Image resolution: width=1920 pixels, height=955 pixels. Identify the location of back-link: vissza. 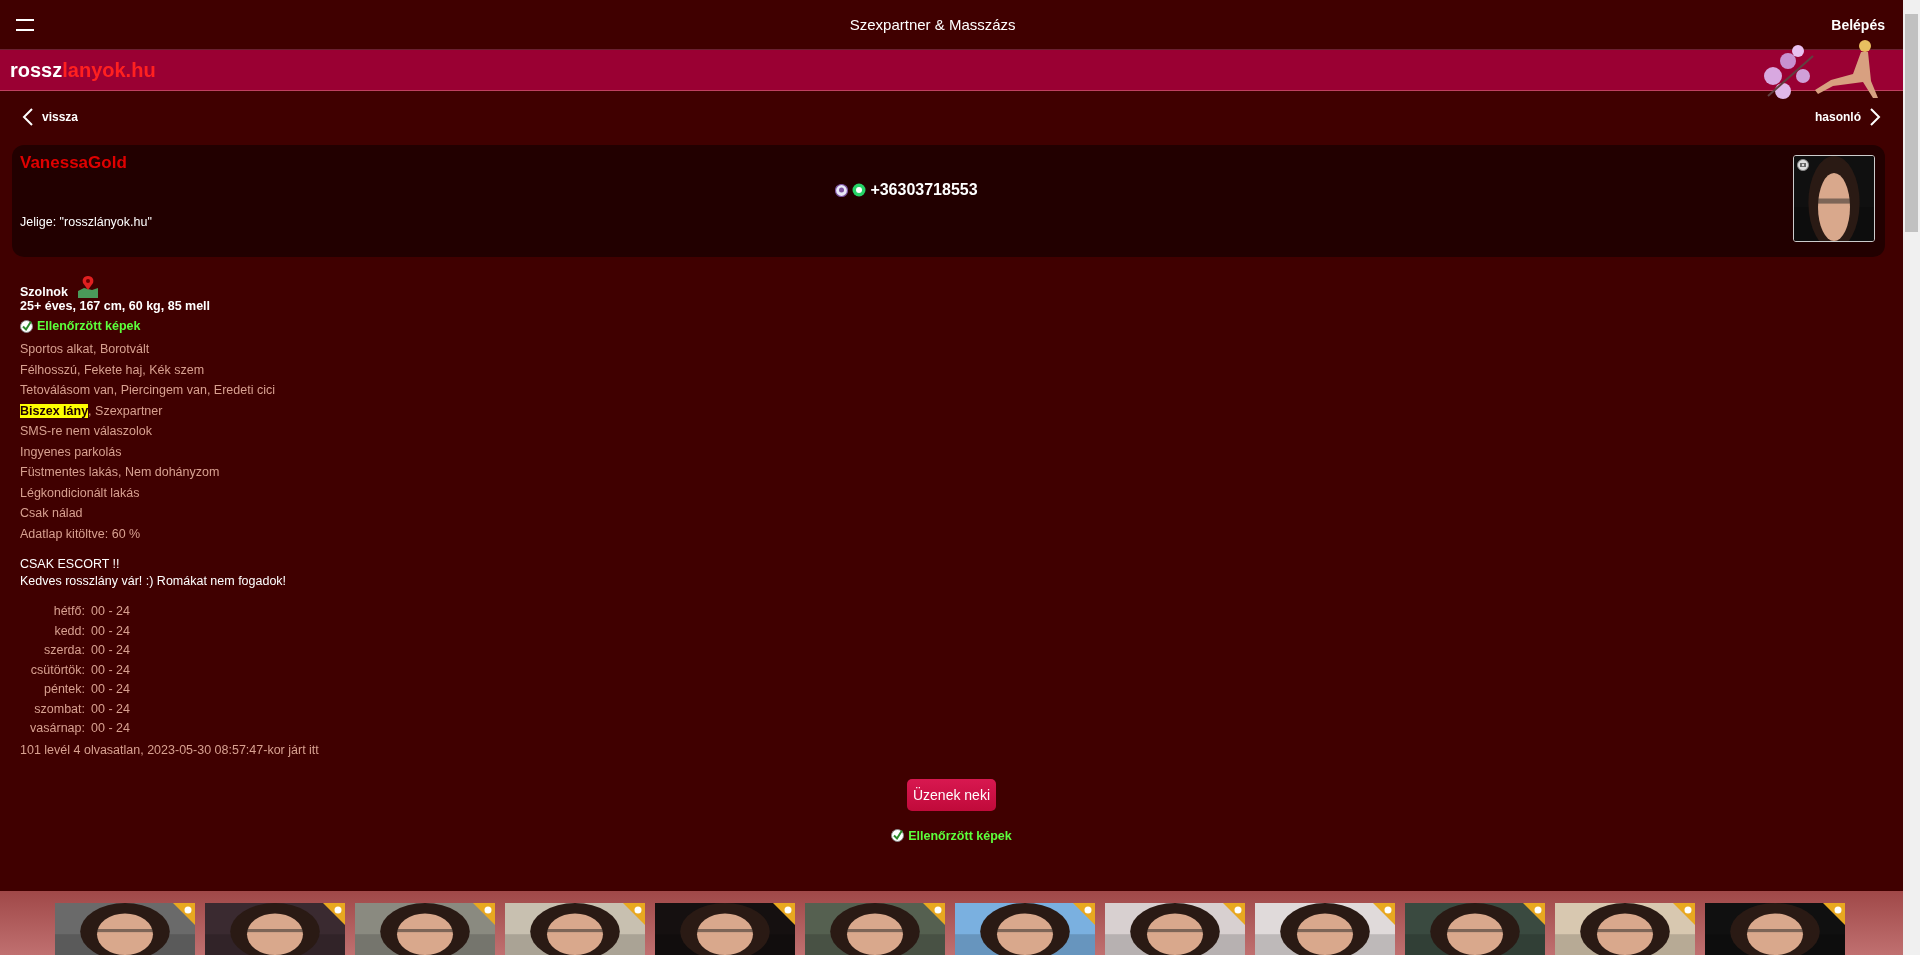
(50, 117).